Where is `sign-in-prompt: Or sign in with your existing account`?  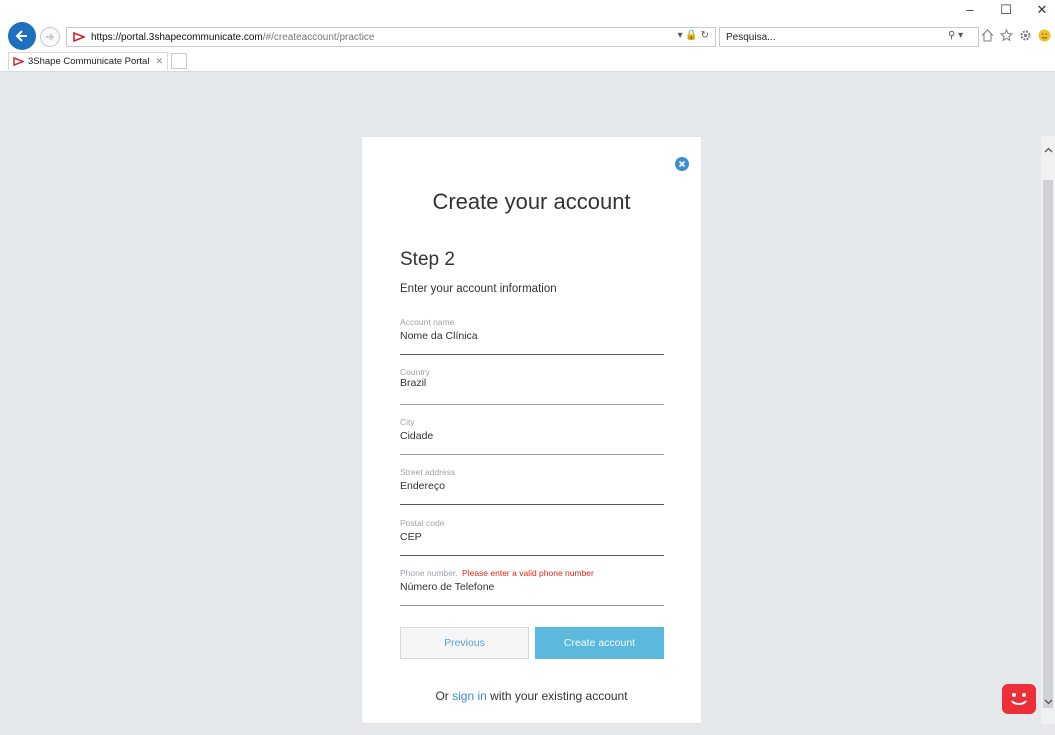 sign-in-prompt: Or sign in with your existing account is located at coordinates (531, 696).